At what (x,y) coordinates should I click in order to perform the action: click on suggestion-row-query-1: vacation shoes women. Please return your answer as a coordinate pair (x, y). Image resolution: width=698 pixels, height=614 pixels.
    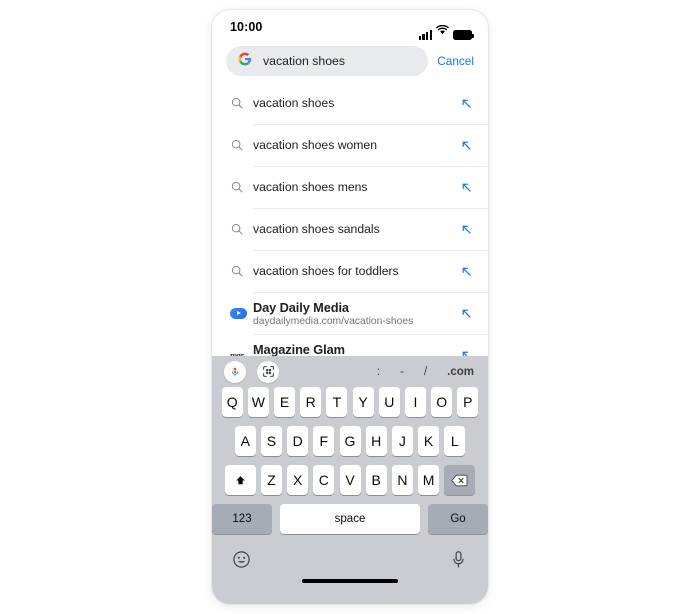
    Looking at the image, I should click on (350, 145).